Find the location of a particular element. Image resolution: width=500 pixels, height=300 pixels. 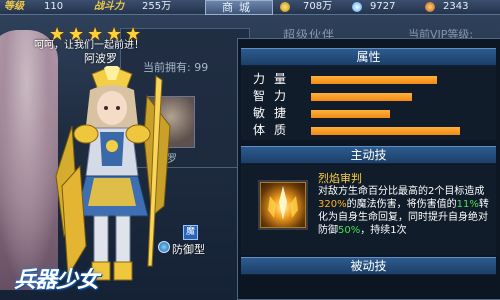

power-value: 255万 is located at coordinates (157, 6).